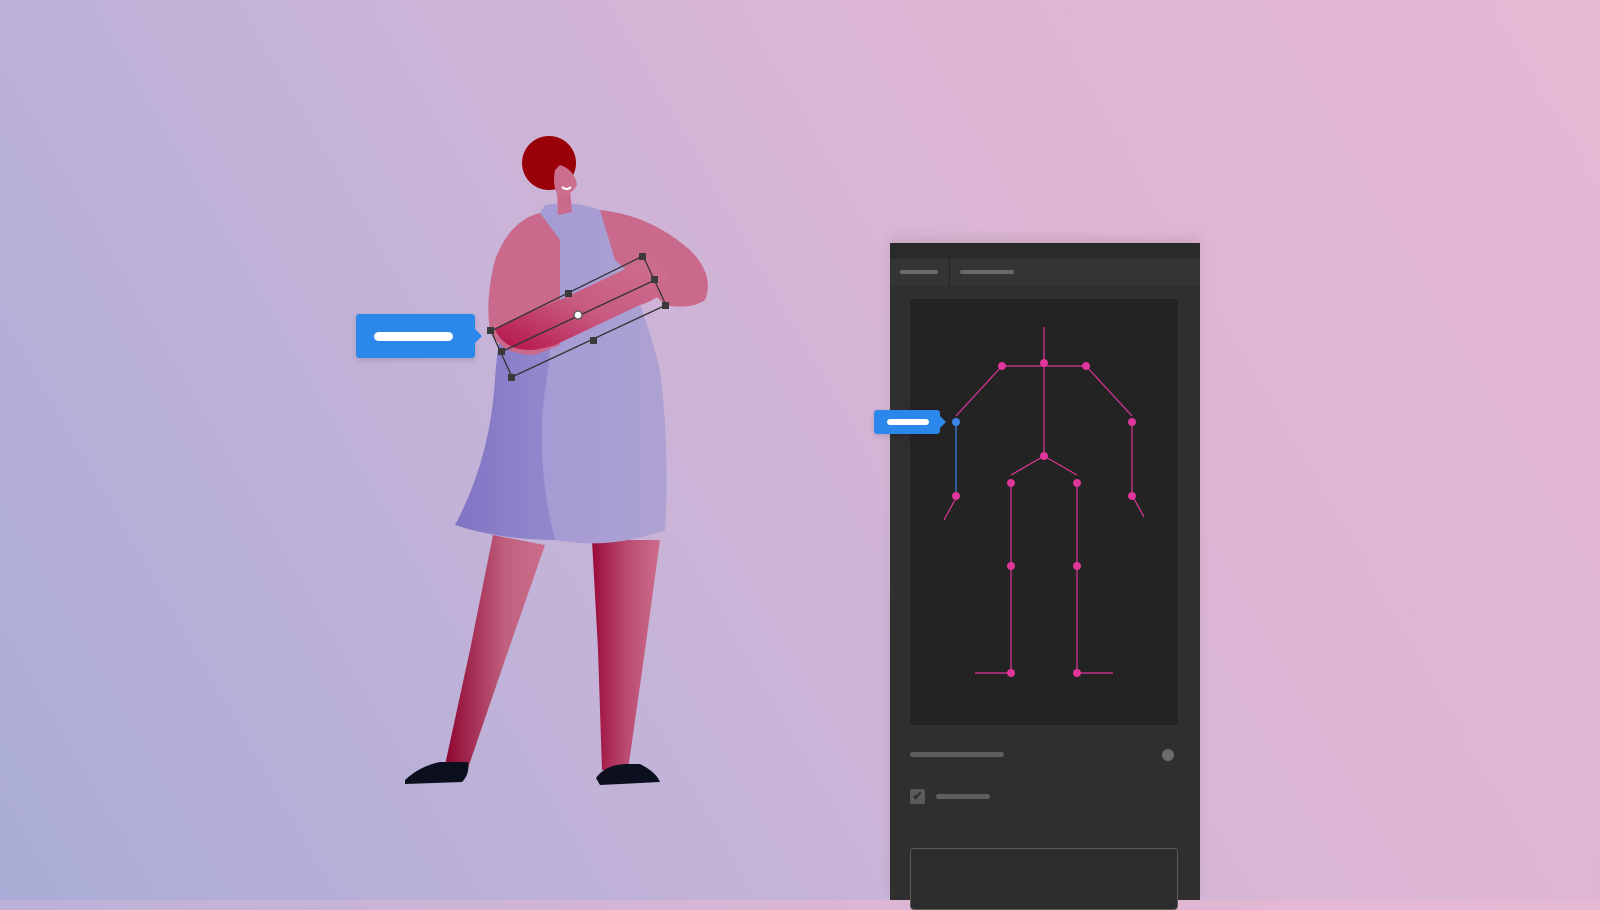  I want to click on option-label-bar, so click(957, 754).